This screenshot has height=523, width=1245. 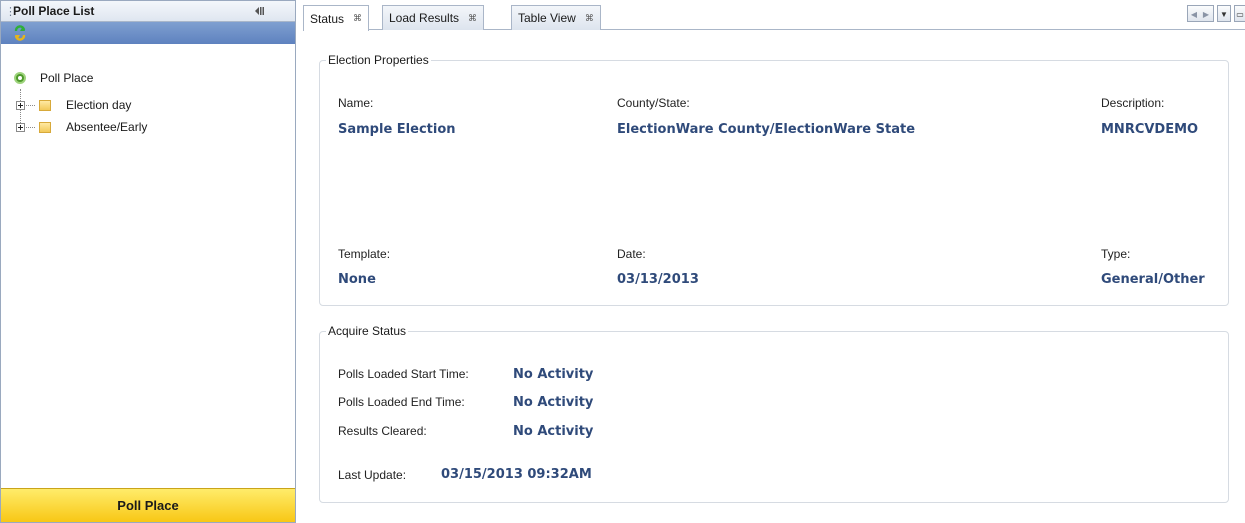 What do you see at coordinates (1153, 279) in the screenshot?
I see `type-value: General/Other` at bounding box center [1153, 279].